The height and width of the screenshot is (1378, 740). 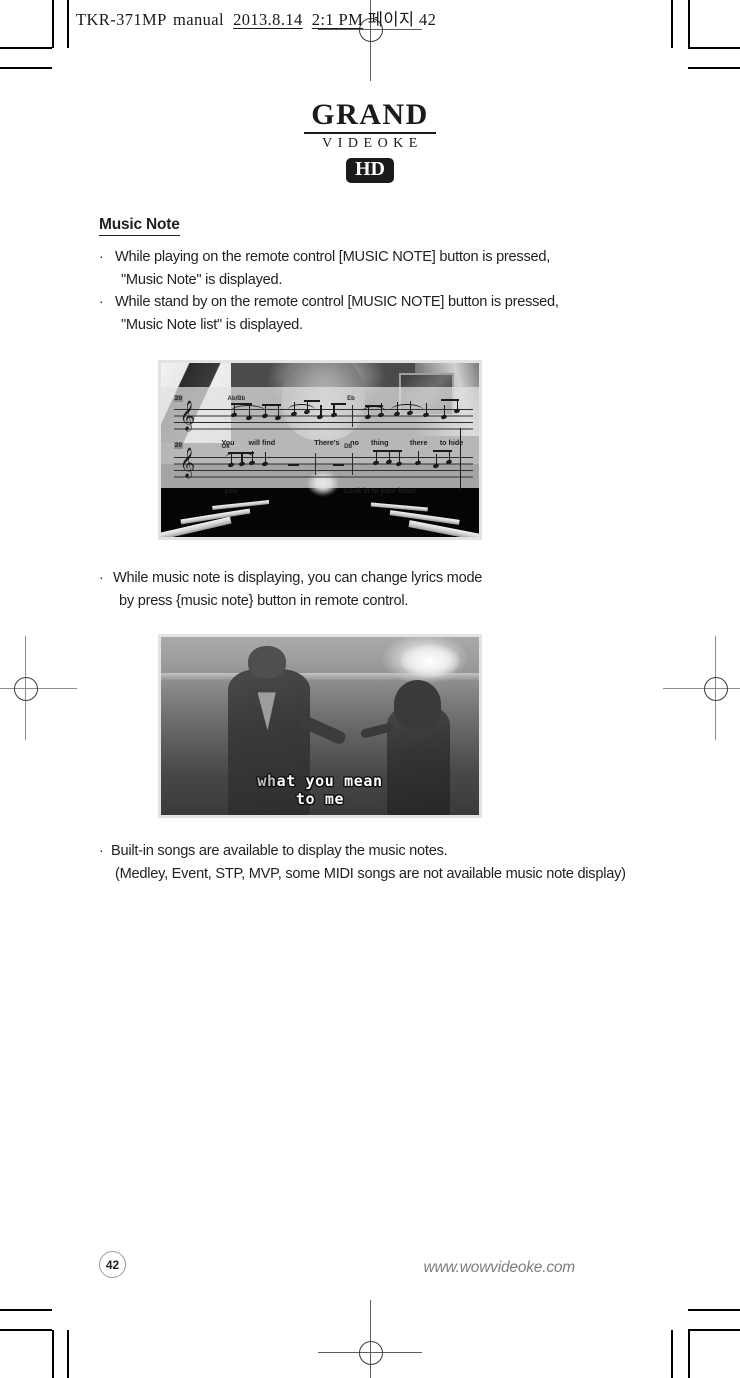 I want to click on crop-mark-bottom-right-vertical-inner, so click(x=672, y=1354).